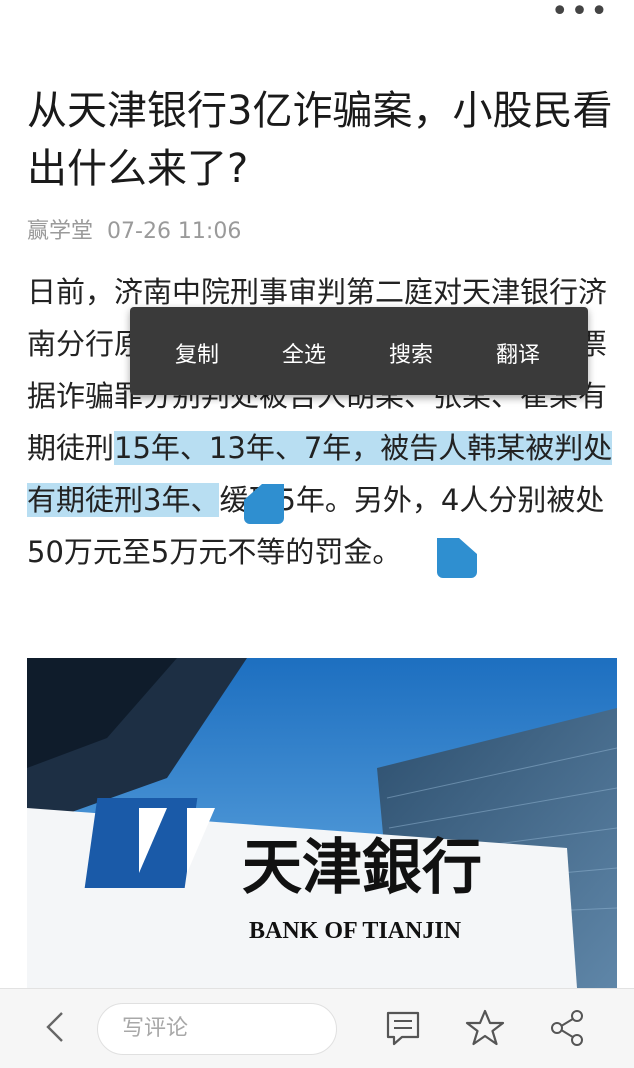 The image size is (634, 1068). Describe the element at coordinates (197, 353) in the screenshot. I see `copy-button: 复制` at that location.